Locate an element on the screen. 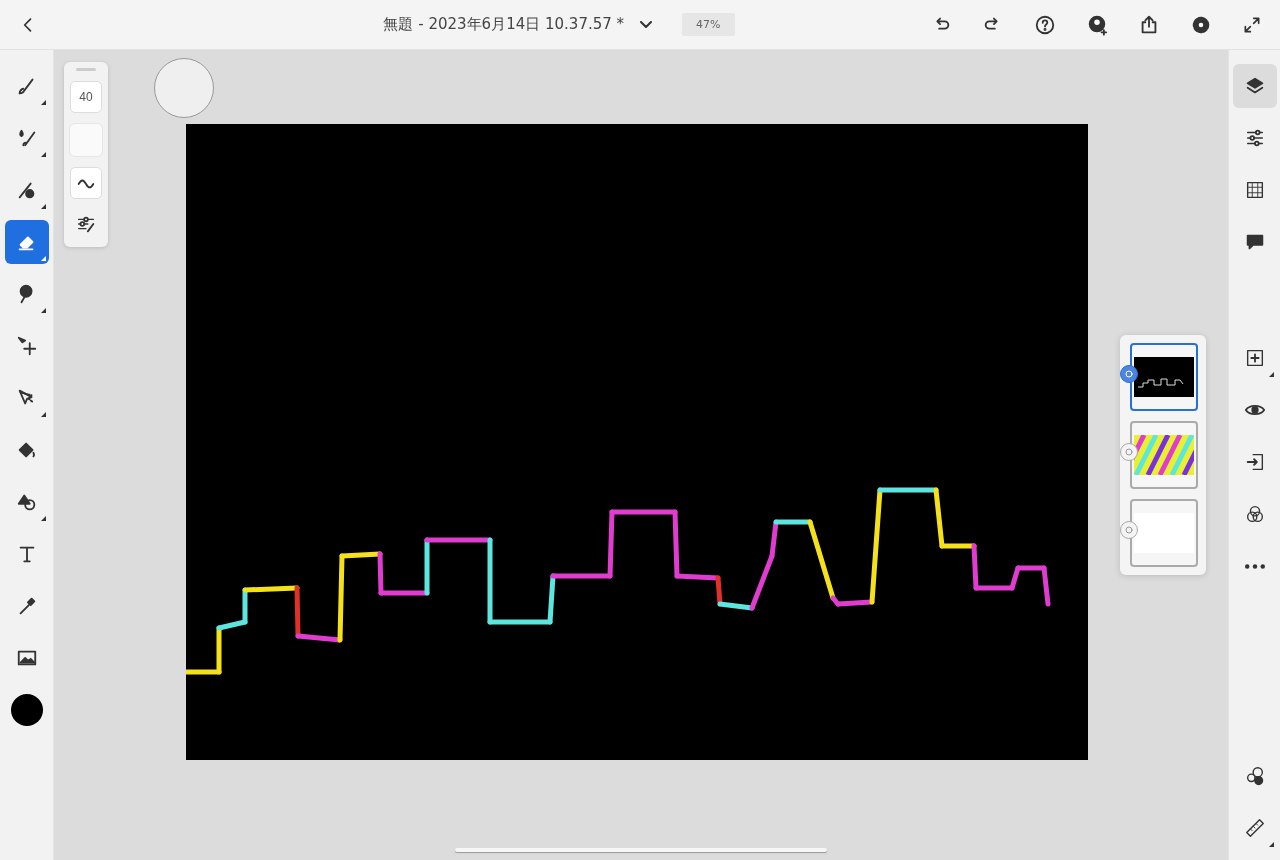 Image resolution: width=1280 pixels, height=860 pixels. chevron-down-icon is located at coordinates (646, 24).